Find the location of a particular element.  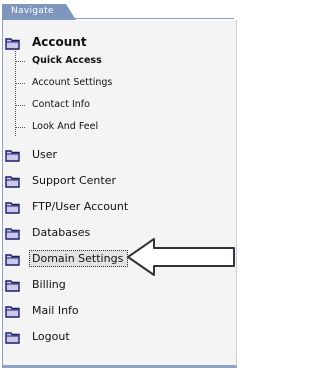

navigate-tab: Navigate is located at coordinates (39, 12).